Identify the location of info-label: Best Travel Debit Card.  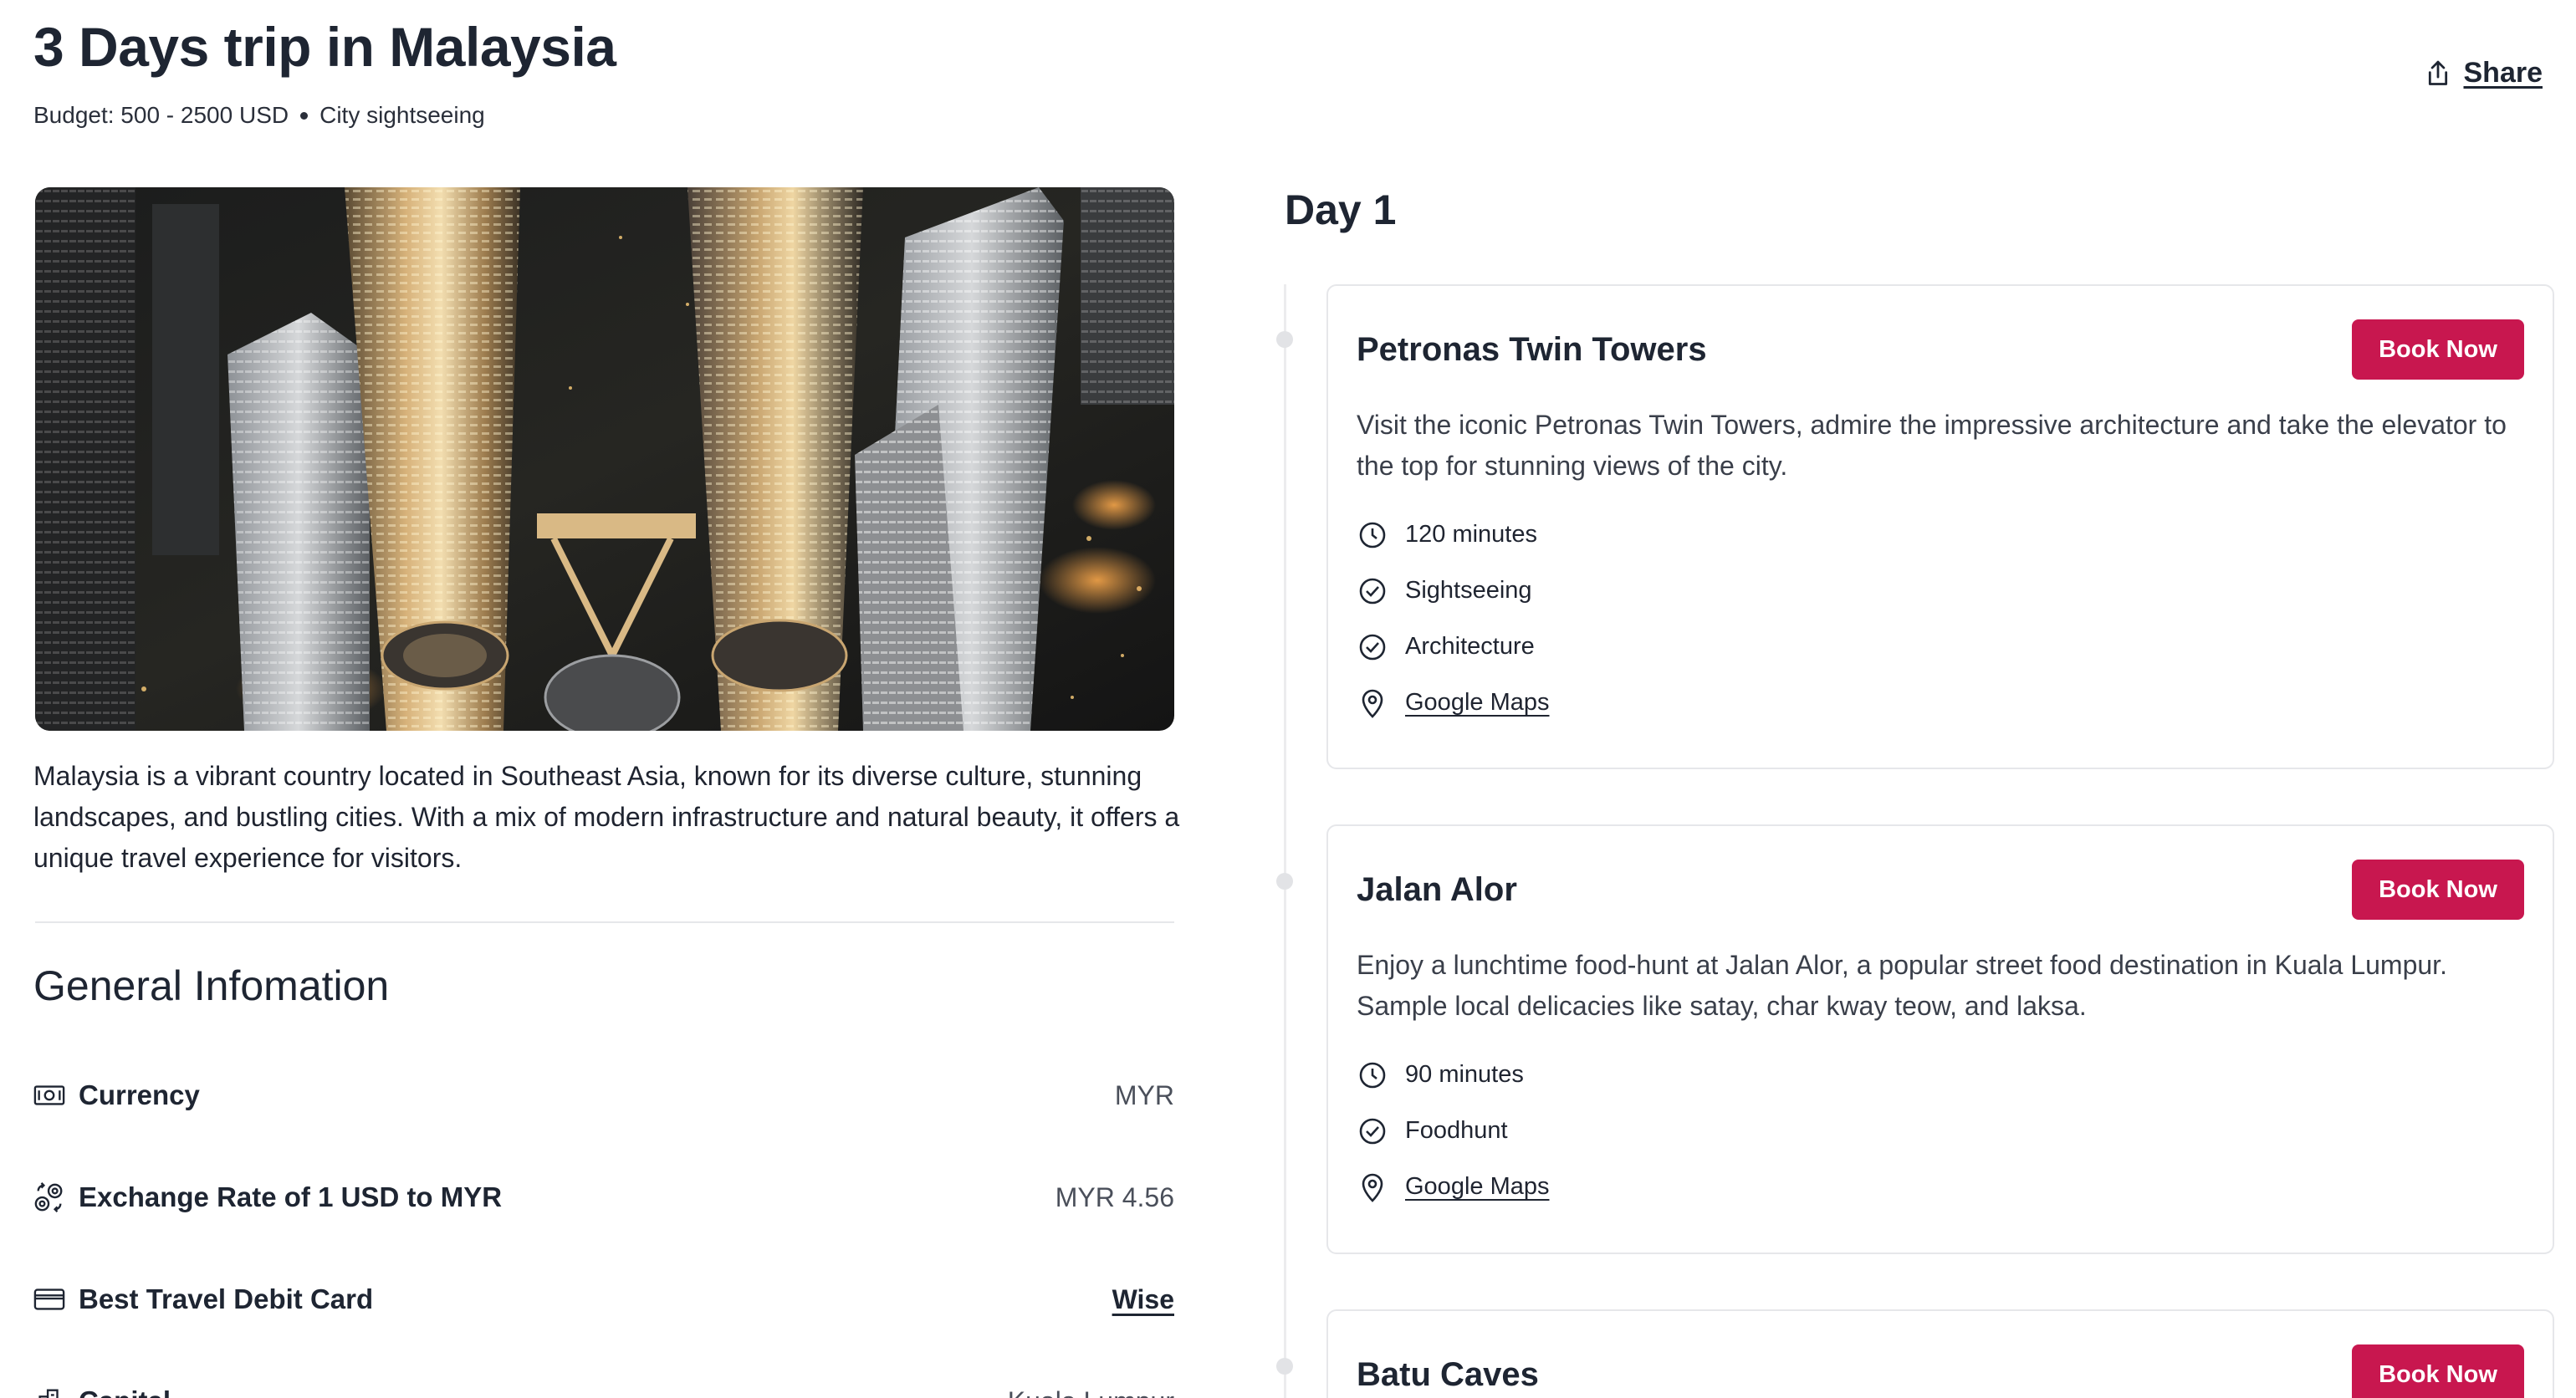
(226, 1298).